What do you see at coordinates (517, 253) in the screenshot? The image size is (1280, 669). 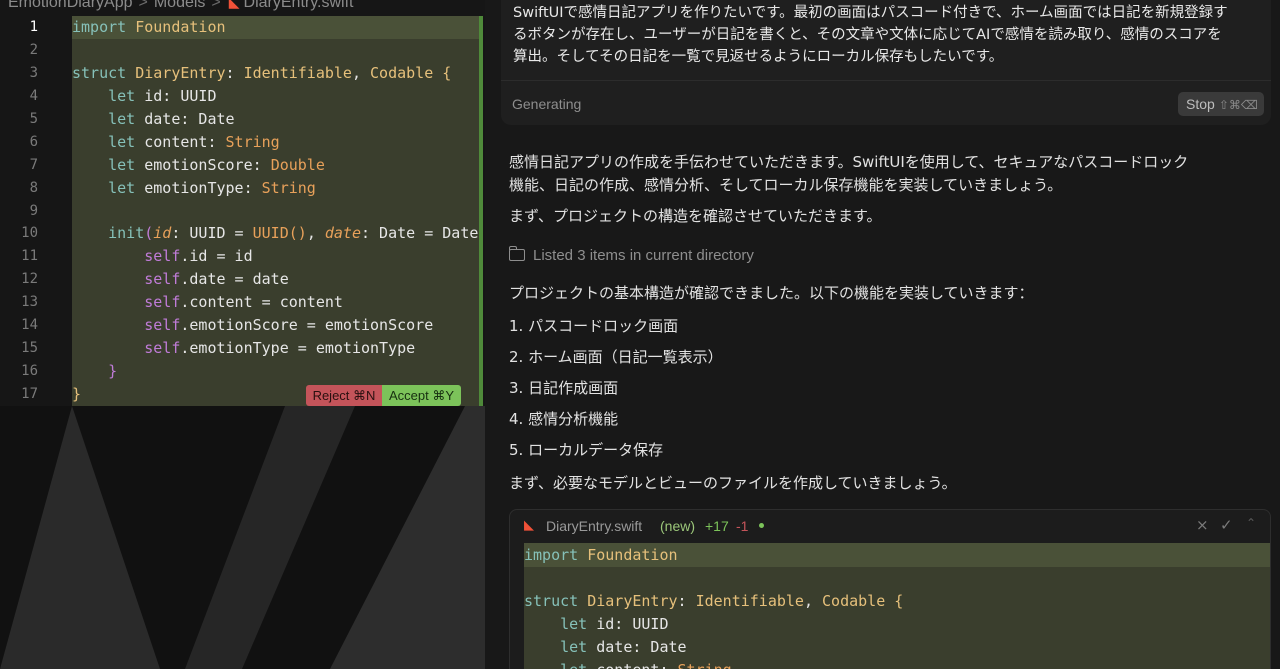 I see `folder-icon` at bounding box center [517, 253].